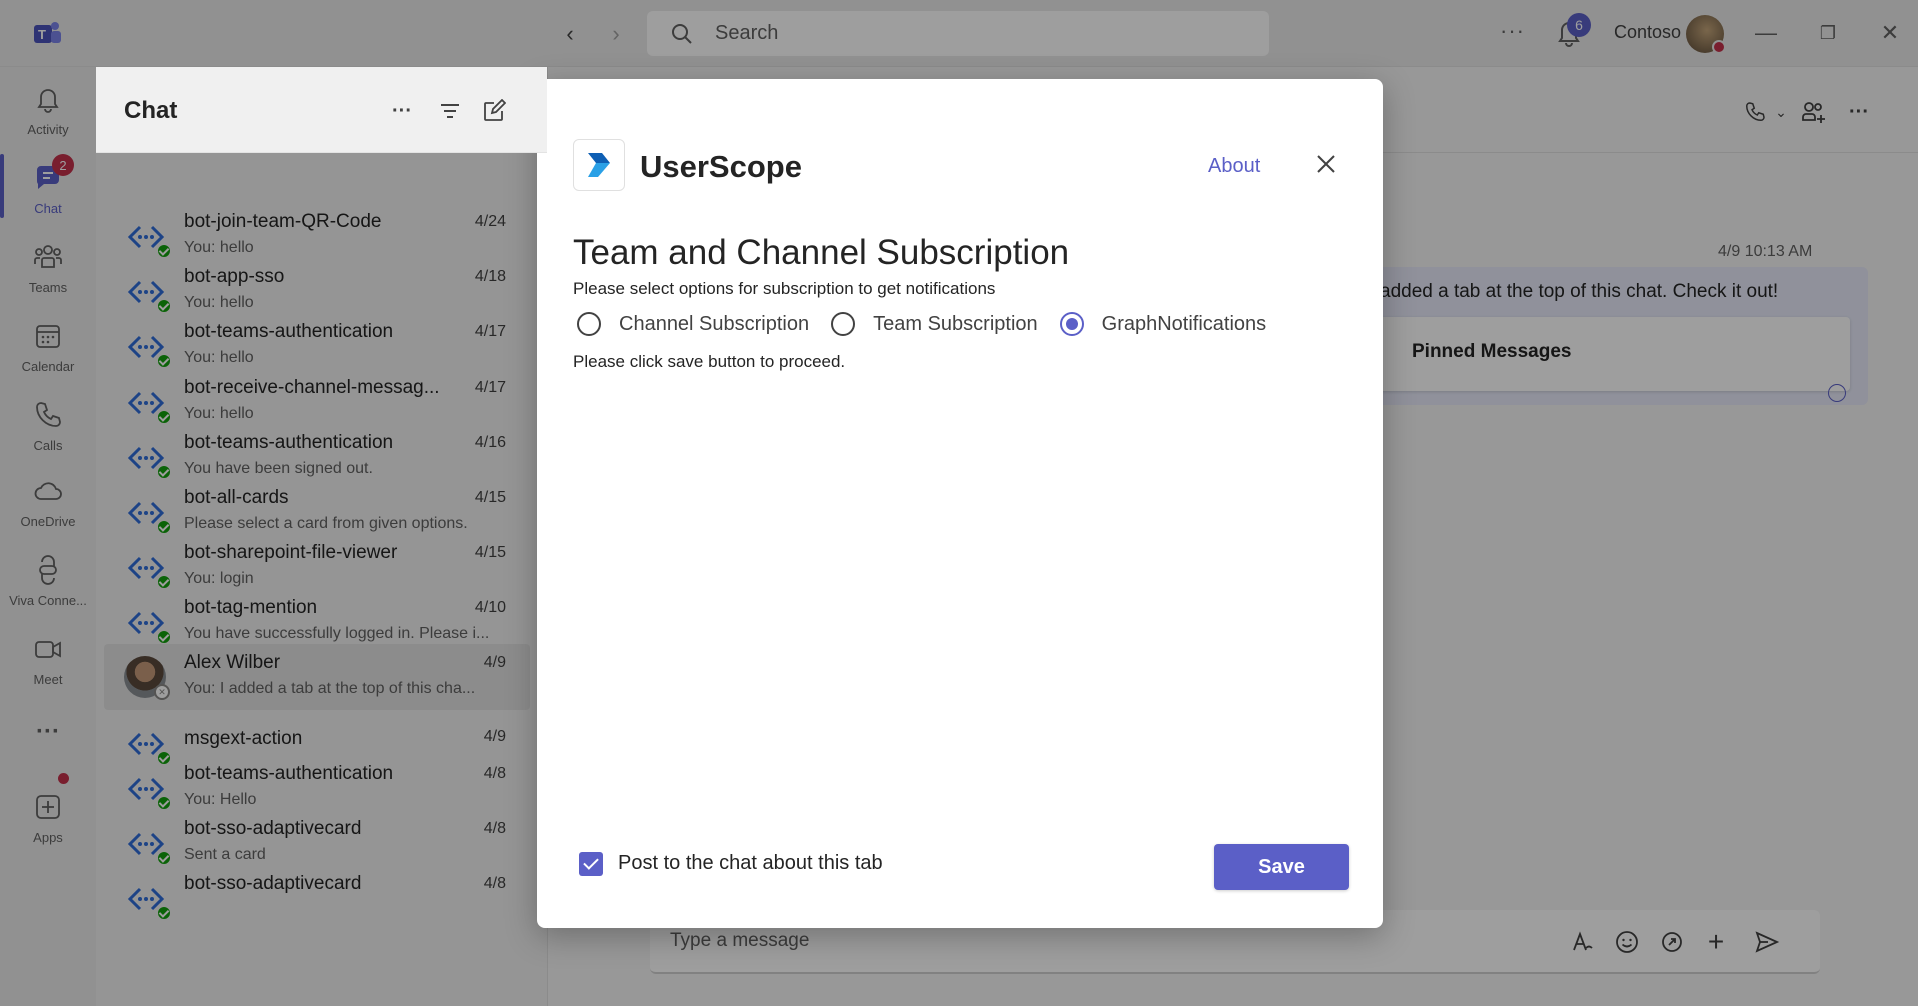  Describe the element at coordinates (1326, 164) in the screenshot. I see `close-icon` at that location.